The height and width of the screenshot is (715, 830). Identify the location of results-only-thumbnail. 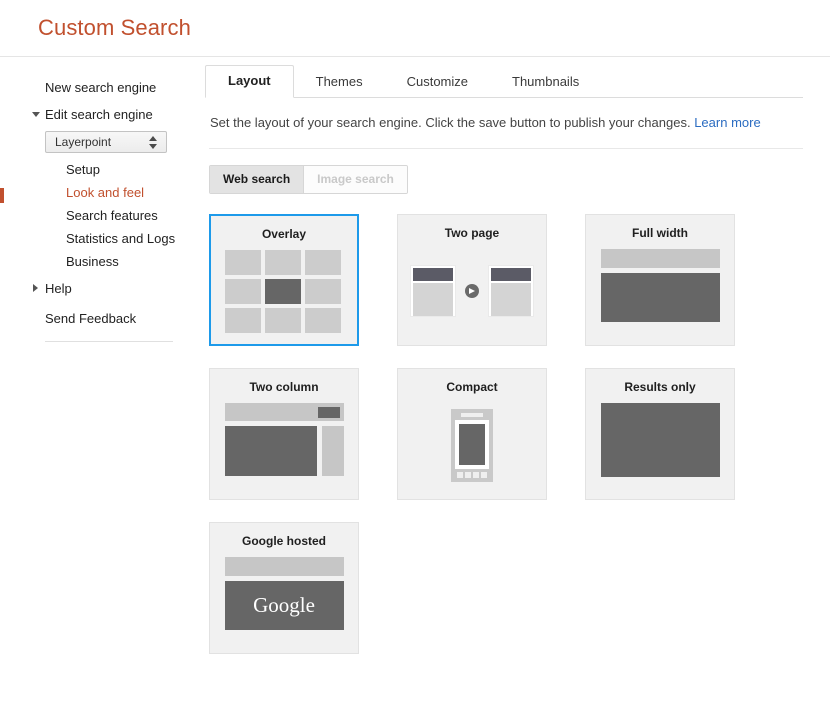
(660, 445).